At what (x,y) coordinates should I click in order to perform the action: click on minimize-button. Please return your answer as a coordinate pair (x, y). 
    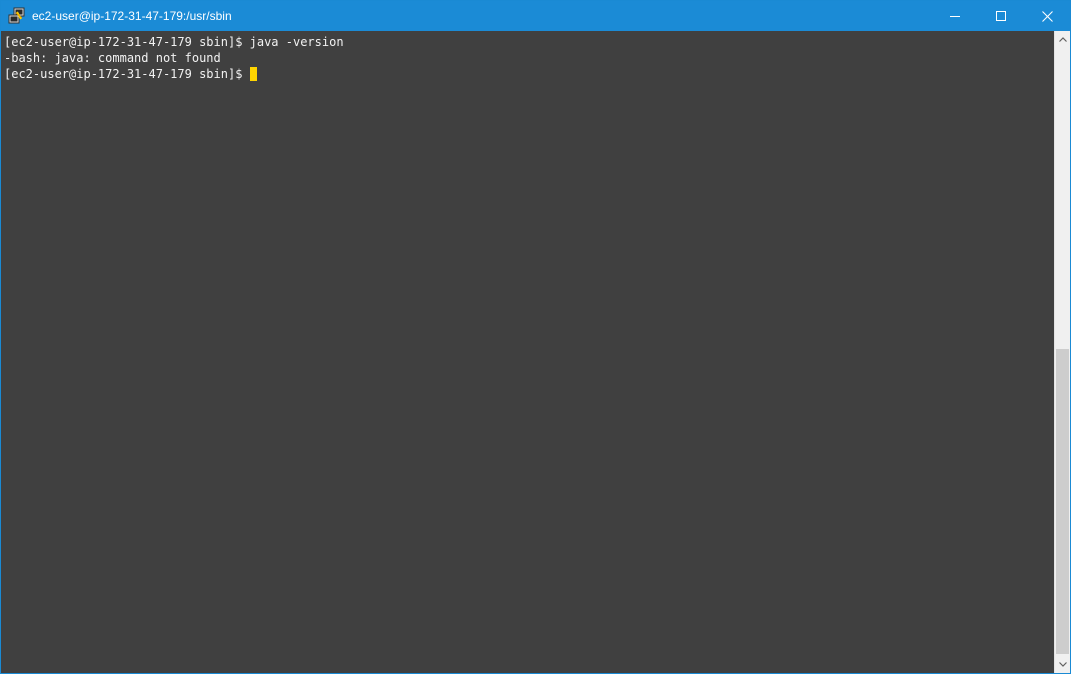
    Looking at the image, I should click on (955, 16).